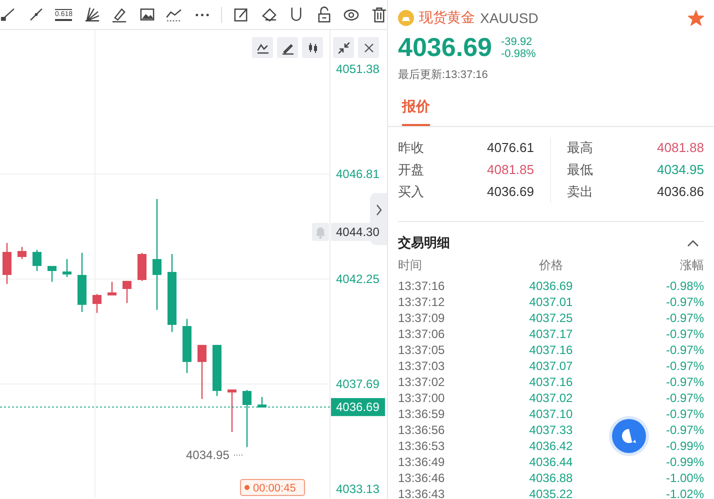 The height and width of the screenshot is (499, 714). I want to click on table-cell: 4037.10, so click(551, 414).